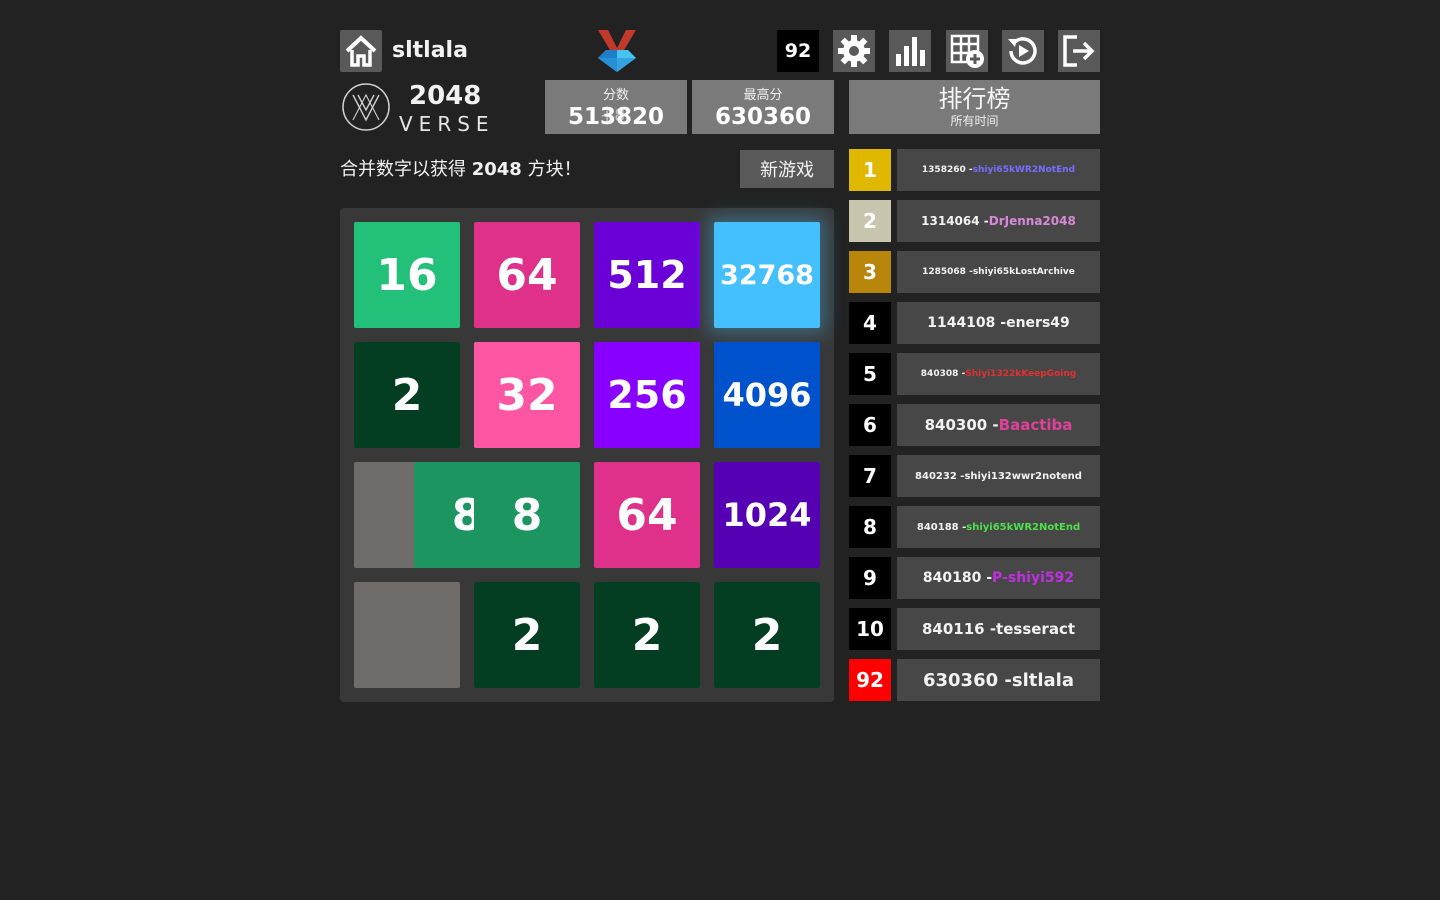 The height and width of the screenshot is (900, 1440). Describe the element at coordinates (870, 323) in the screenshot. I see `leaderboard-rank: 4` at that location.